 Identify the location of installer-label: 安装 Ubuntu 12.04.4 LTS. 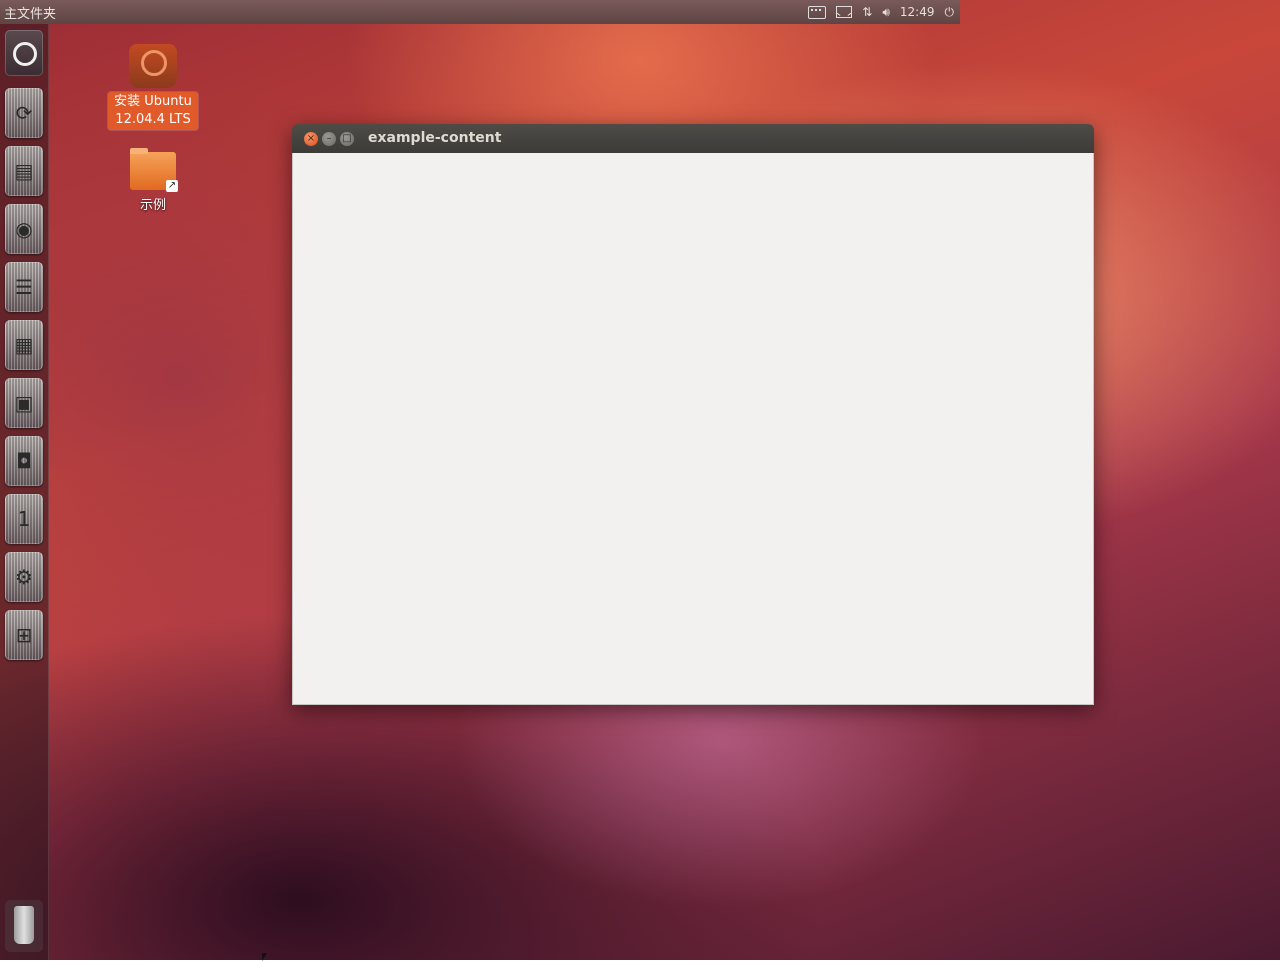
(153, 111).